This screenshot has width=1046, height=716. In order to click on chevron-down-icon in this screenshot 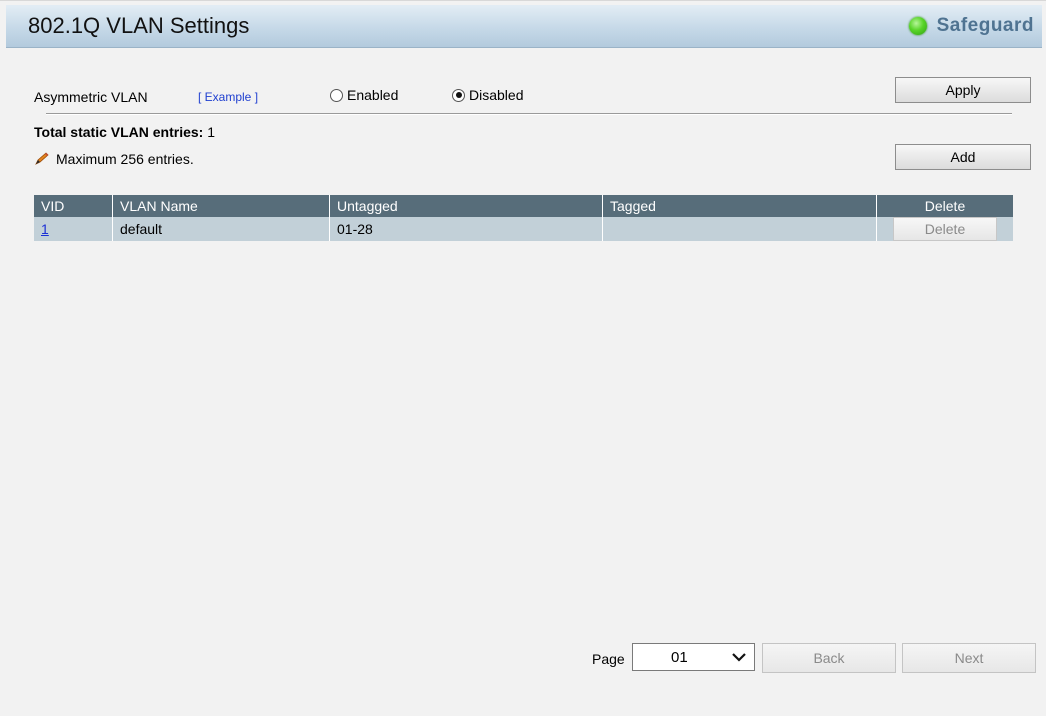, I will do `click(739, 657)`.